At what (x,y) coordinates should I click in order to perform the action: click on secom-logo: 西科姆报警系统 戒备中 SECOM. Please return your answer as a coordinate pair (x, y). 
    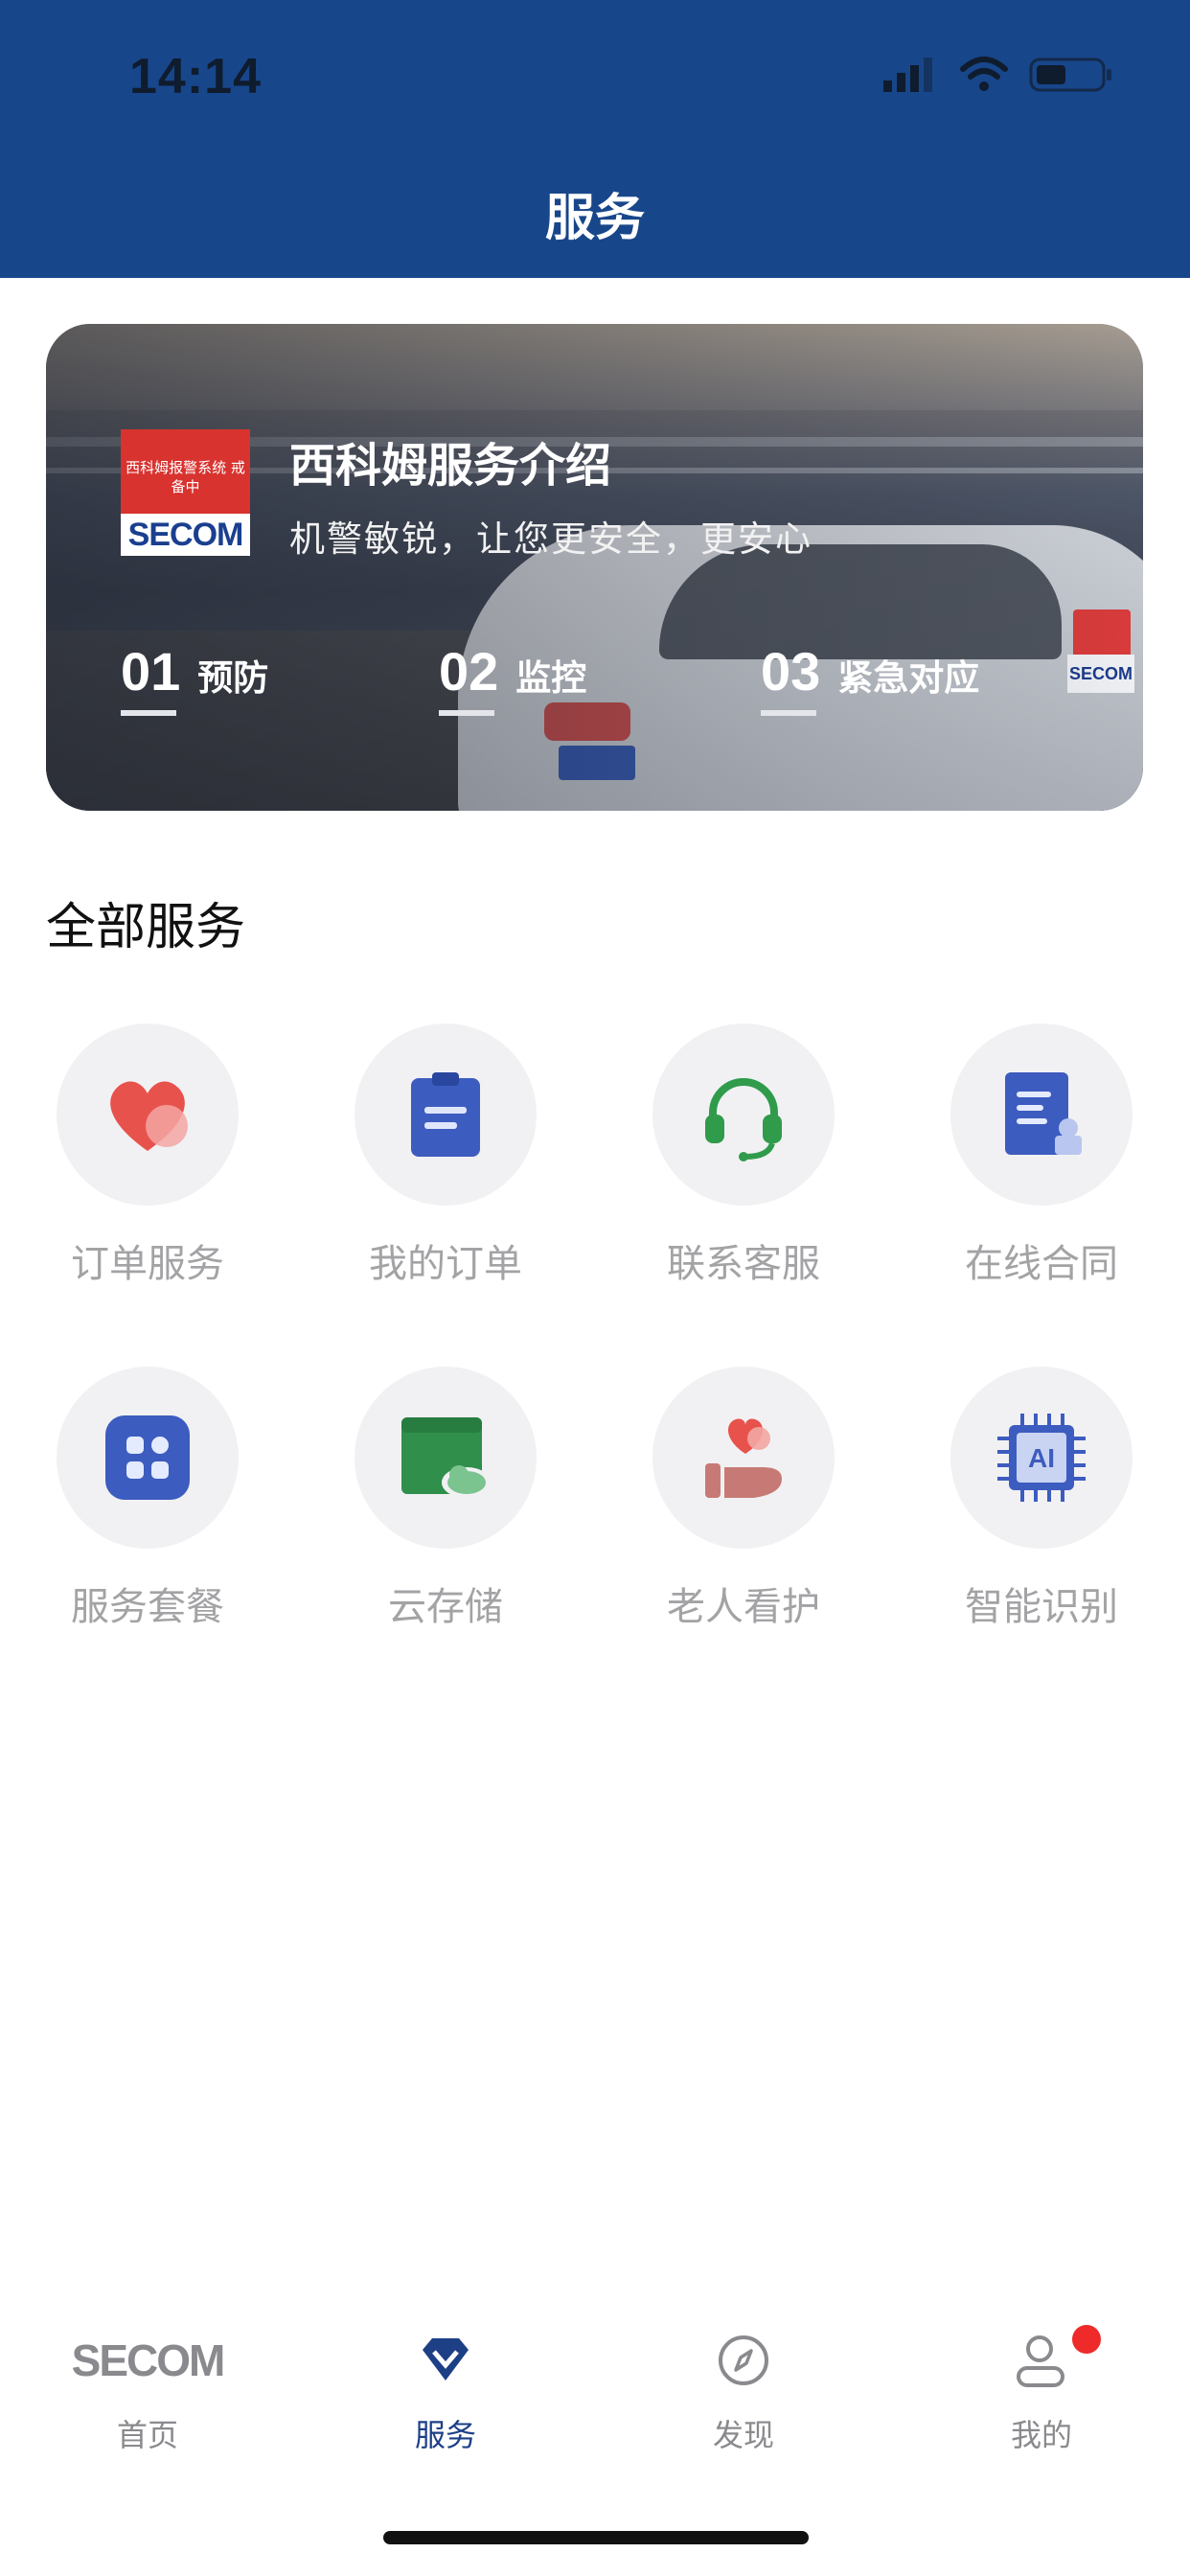
    Looking at the image, I should click on (186, 492).